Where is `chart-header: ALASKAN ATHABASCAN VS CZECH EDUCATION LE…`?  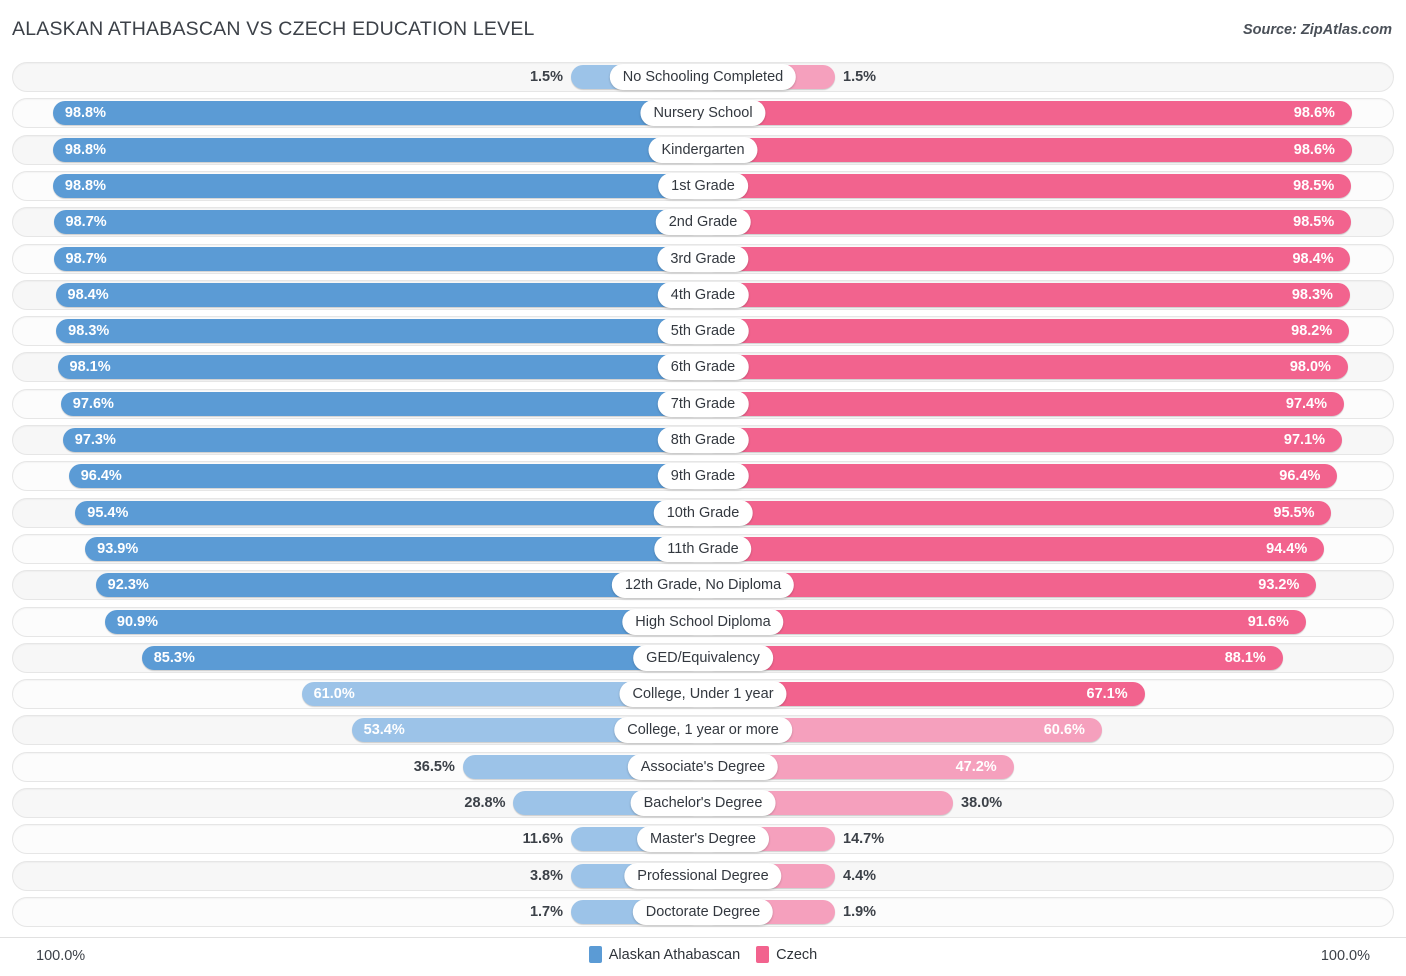 chart-header: ALASKAN ATHABASCAN VS CZECH EDUCATION LE… is located at coordinates (703, 30).